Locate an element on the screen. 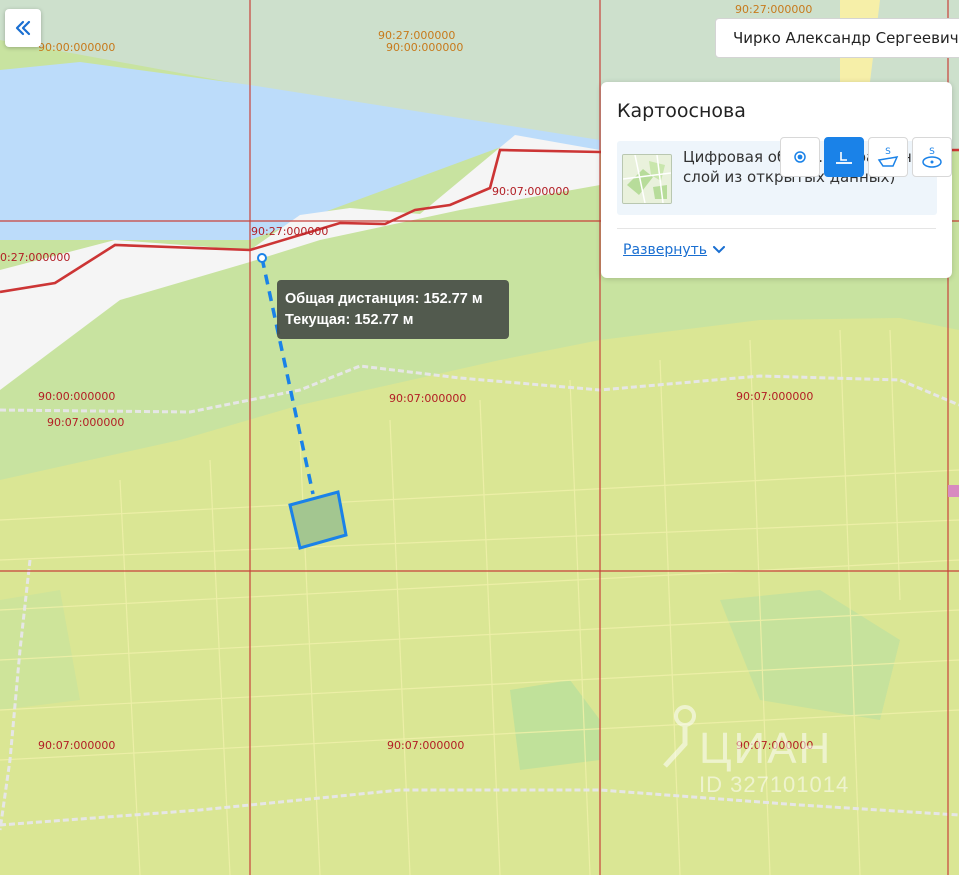 This screenshot has width=959, height=875. owner-name: Чирко Александр Сергеевич is located at coordinates (846, 38).